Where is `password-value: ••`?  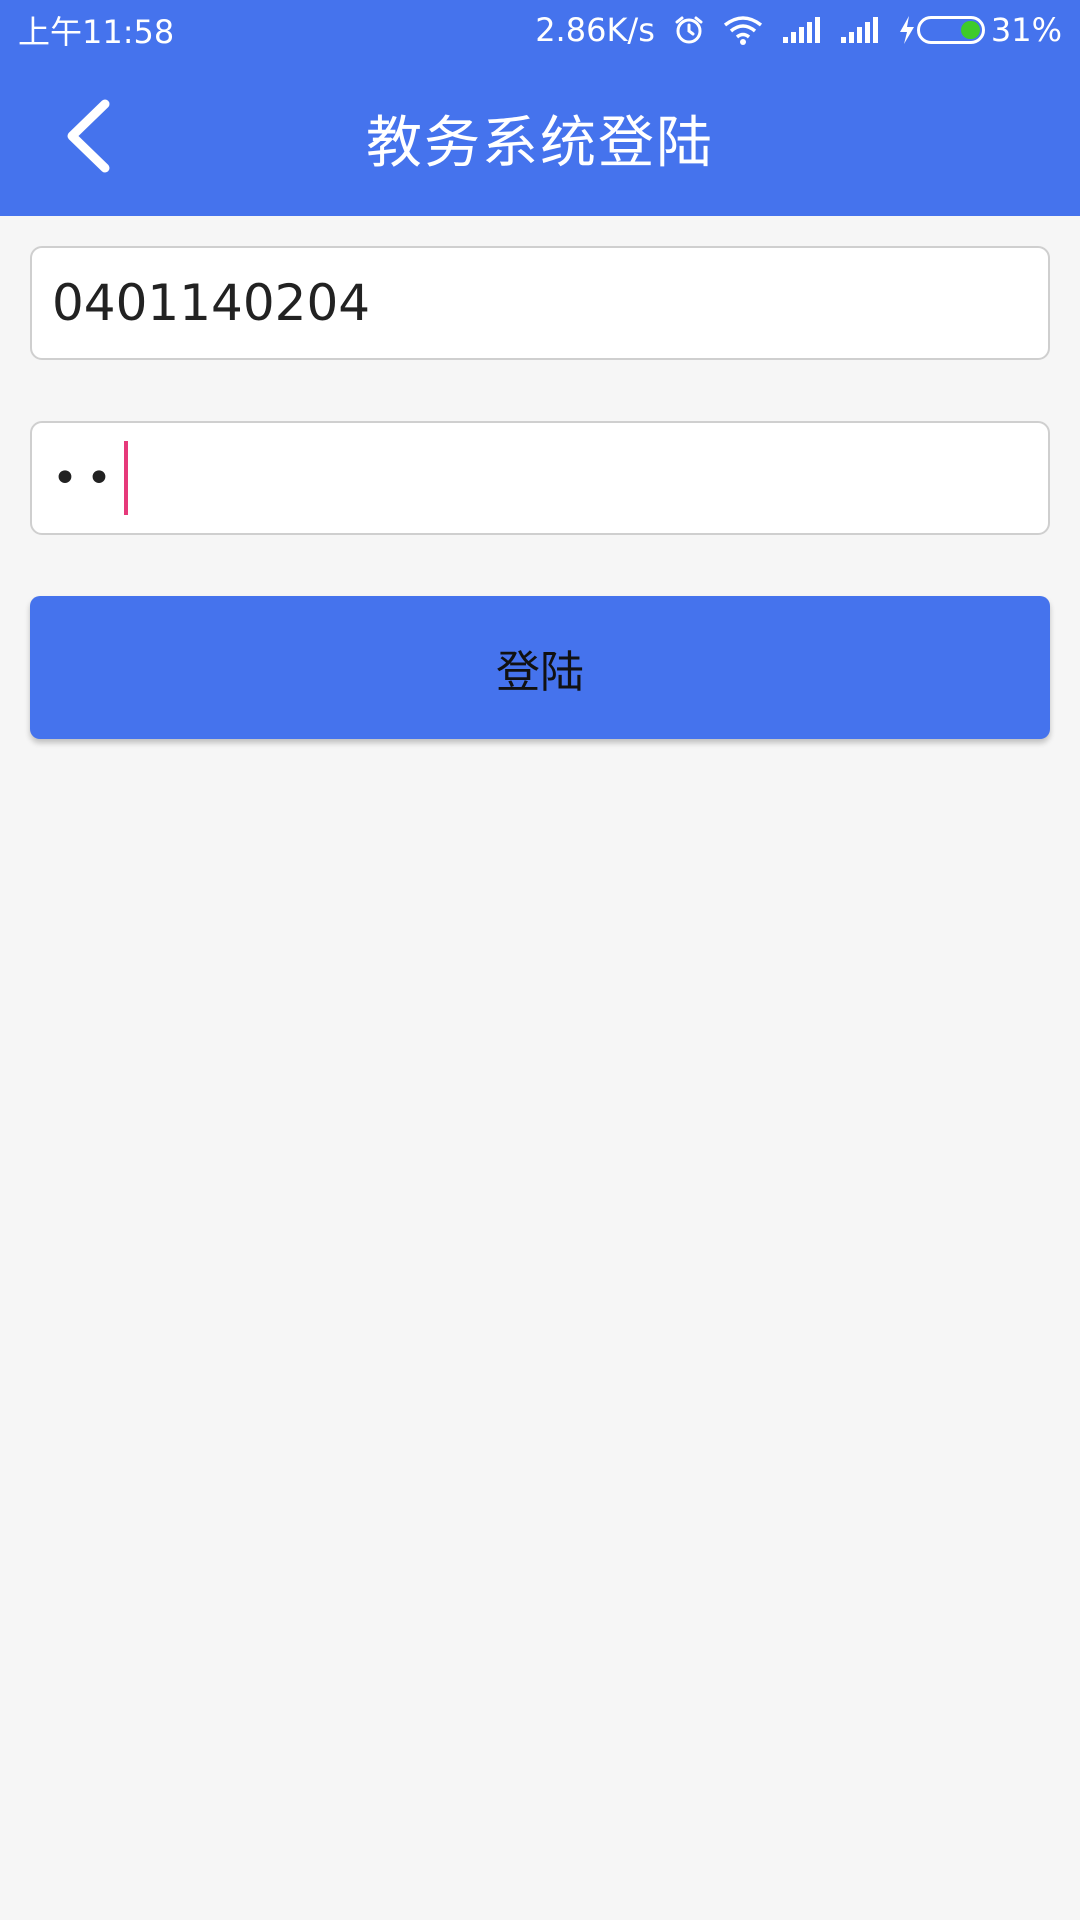 password-value: •• is located at coordinates (86, 478).